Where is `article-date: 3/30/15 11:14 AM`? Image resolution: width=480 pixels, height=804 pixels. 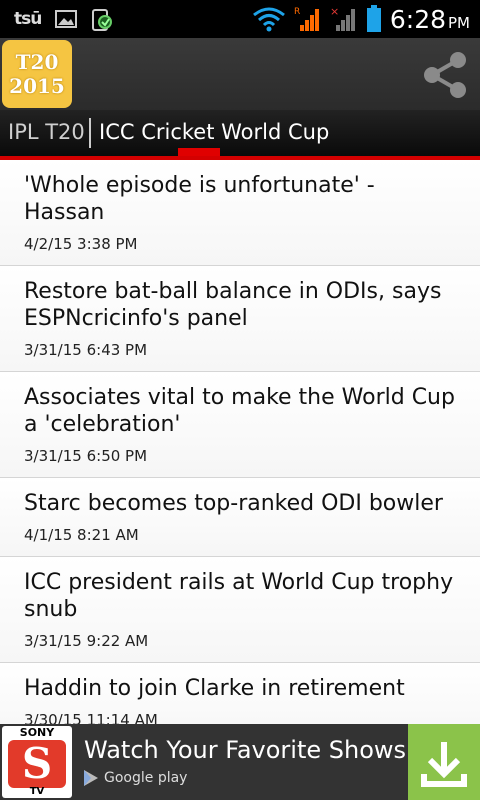
article-date: 3/30/15 11:14 AM is located at coordinates (91, 718).